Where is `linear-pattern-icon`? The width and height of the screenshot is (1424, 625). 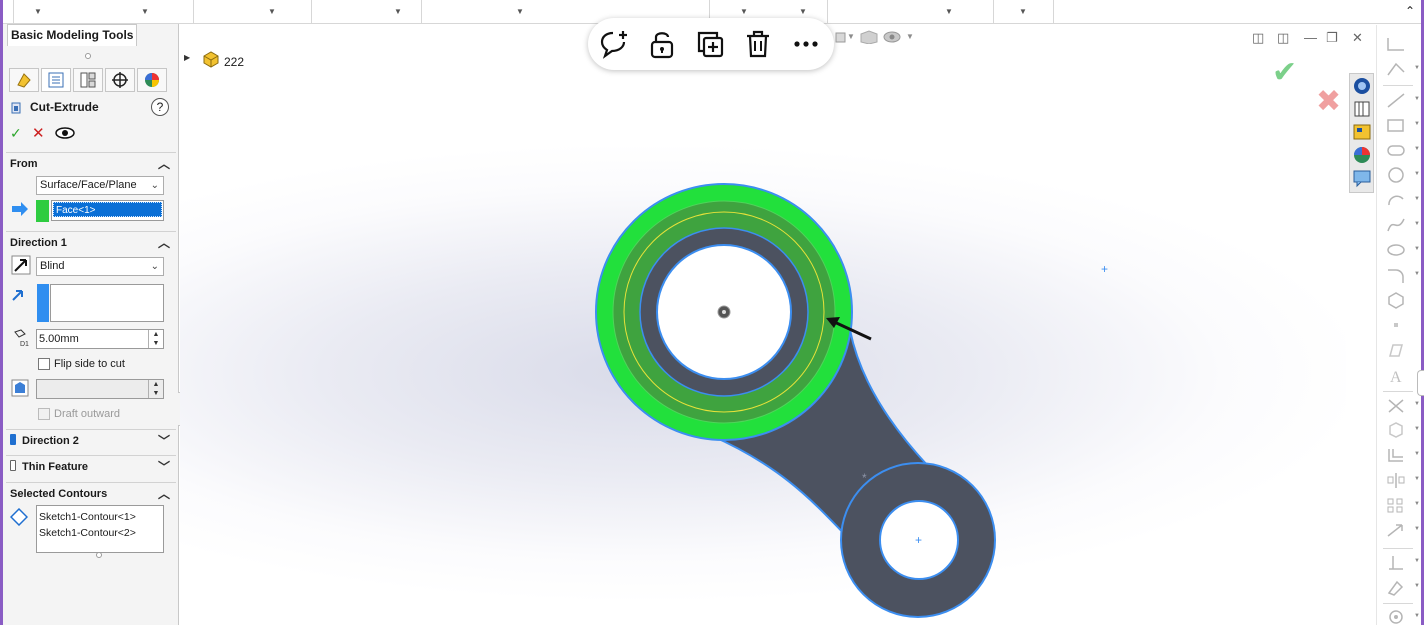
linear-pattern-icon is located at coordinates (1396, 505).